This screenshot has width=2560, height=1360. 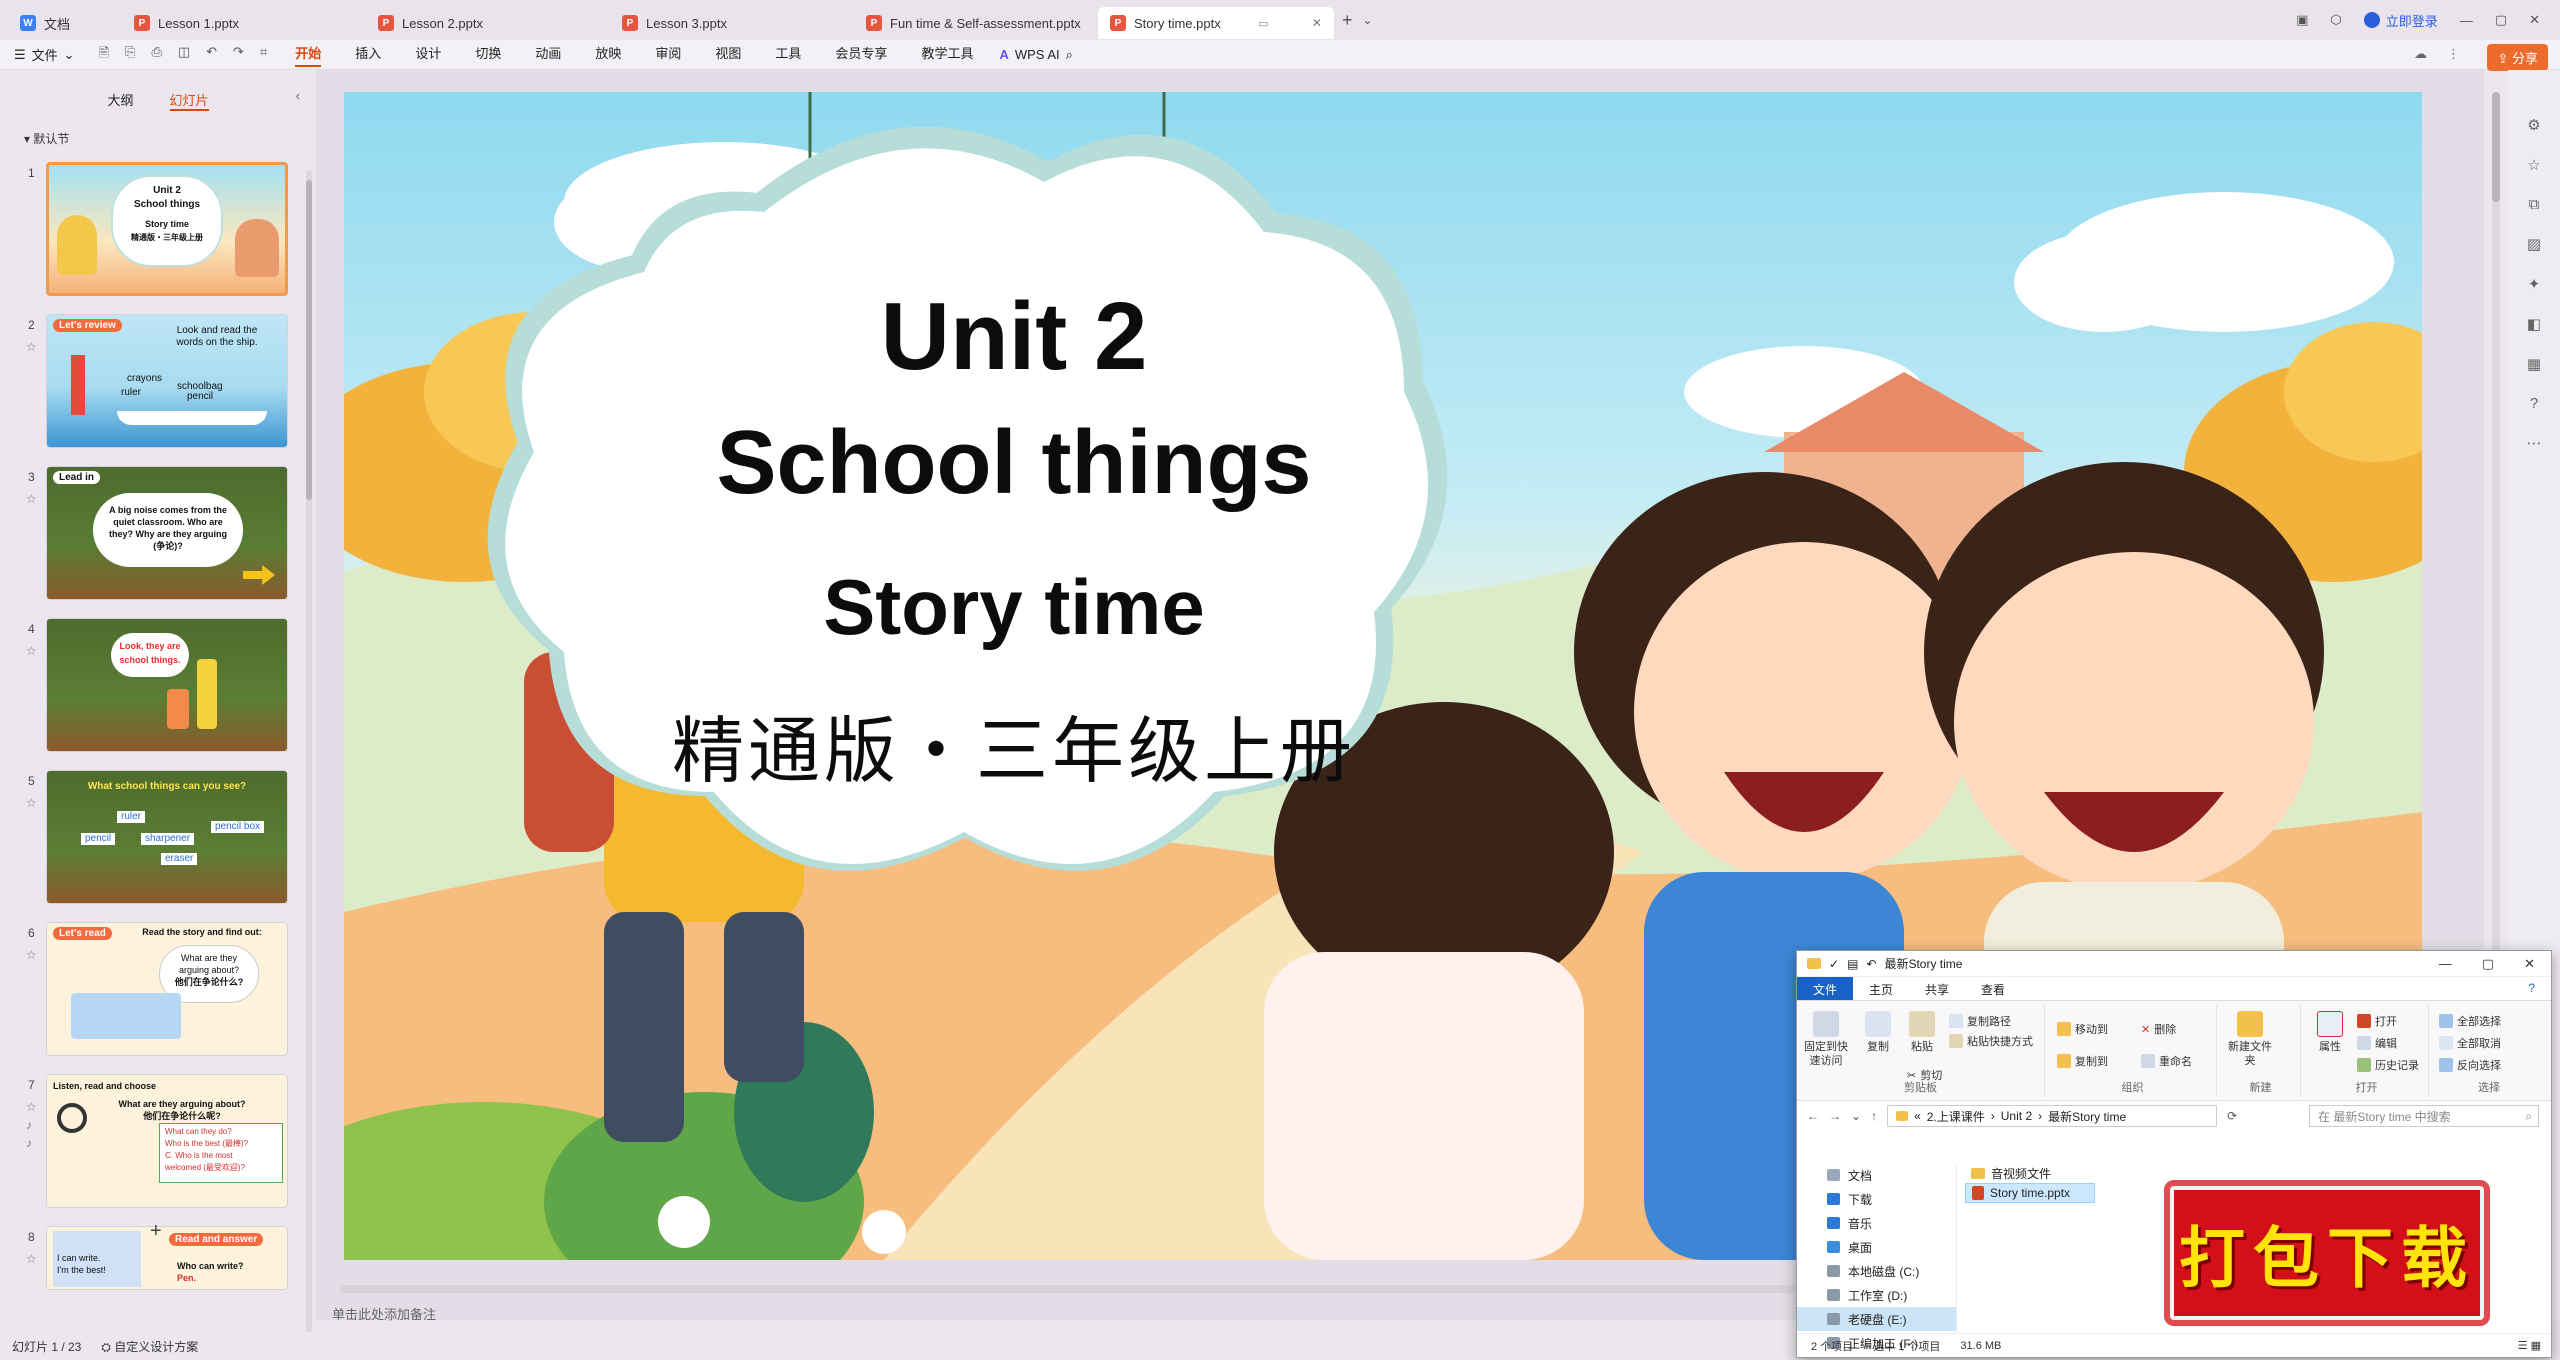 I want to click on share-button: ⇪ 分享, so click(x=2517, y=57).